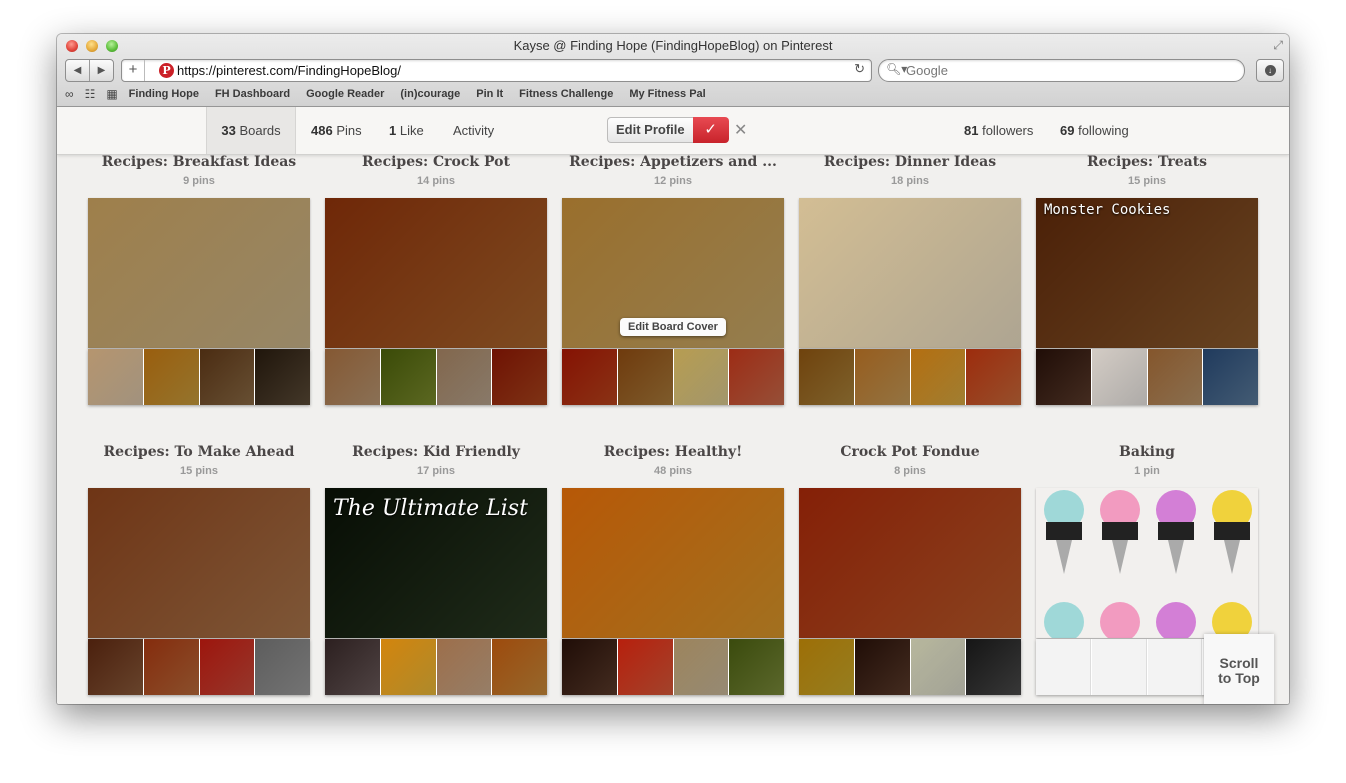  I want to click on board-pin-count: 18 pins, so click(910, 181).